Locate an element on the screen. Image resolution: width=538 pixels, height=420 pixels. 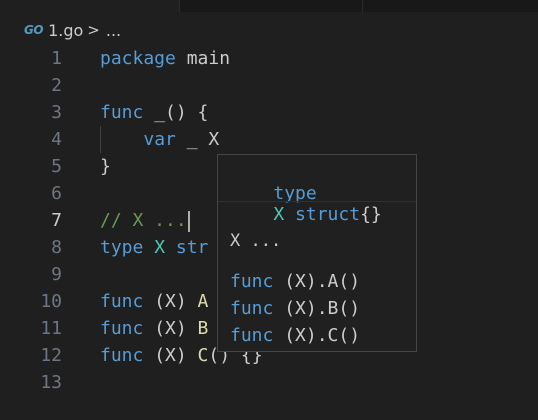
code-token: package is located at coordinates (138, 58).